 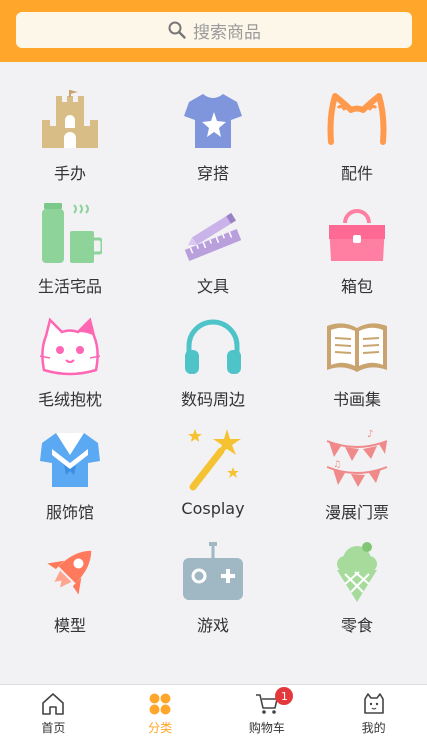 What do you see at coordinates (160, 728) in the screenshot?
I see `tab-label: 分类` at bounding box center [160, 728].